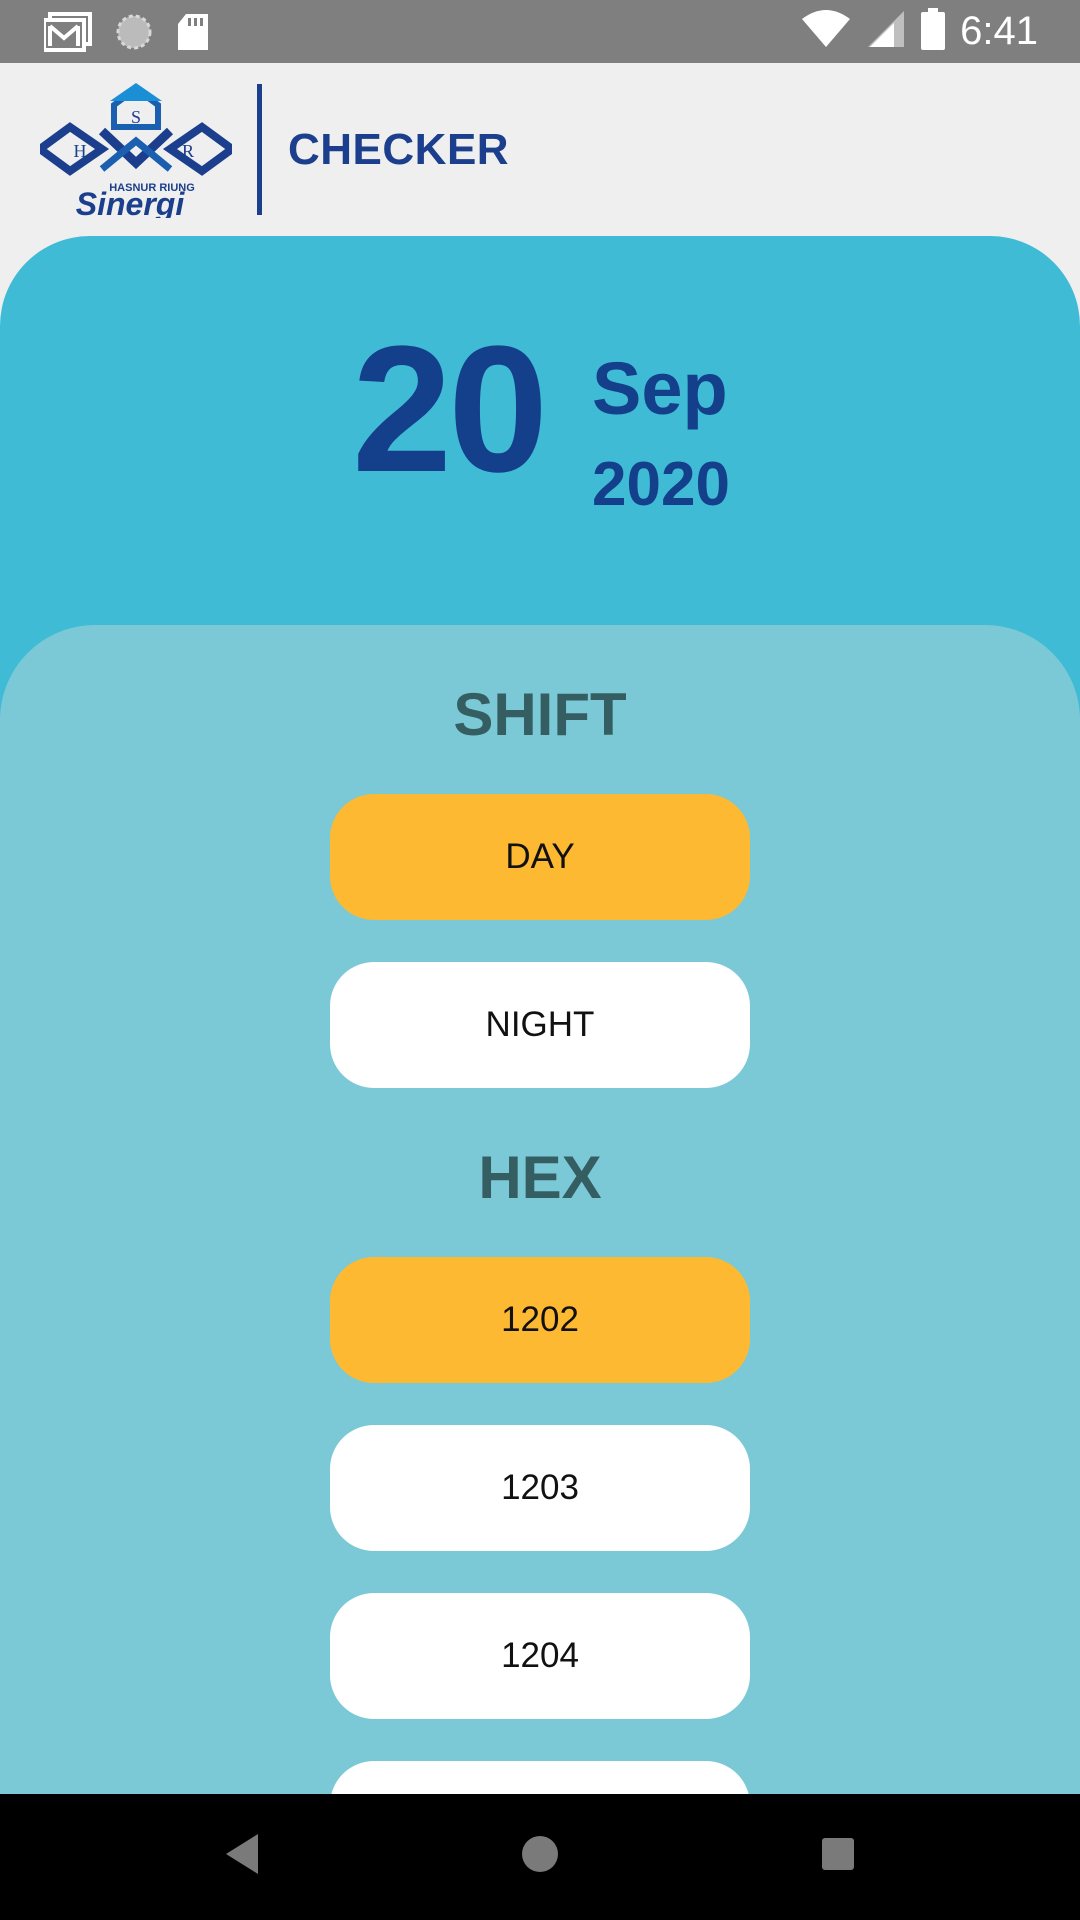 This screenshot has width=1080, height=1920. Describe the element at coordinates (540, 1025) in the screenshot. I see `shift-night-button: NIGHT` at that location.